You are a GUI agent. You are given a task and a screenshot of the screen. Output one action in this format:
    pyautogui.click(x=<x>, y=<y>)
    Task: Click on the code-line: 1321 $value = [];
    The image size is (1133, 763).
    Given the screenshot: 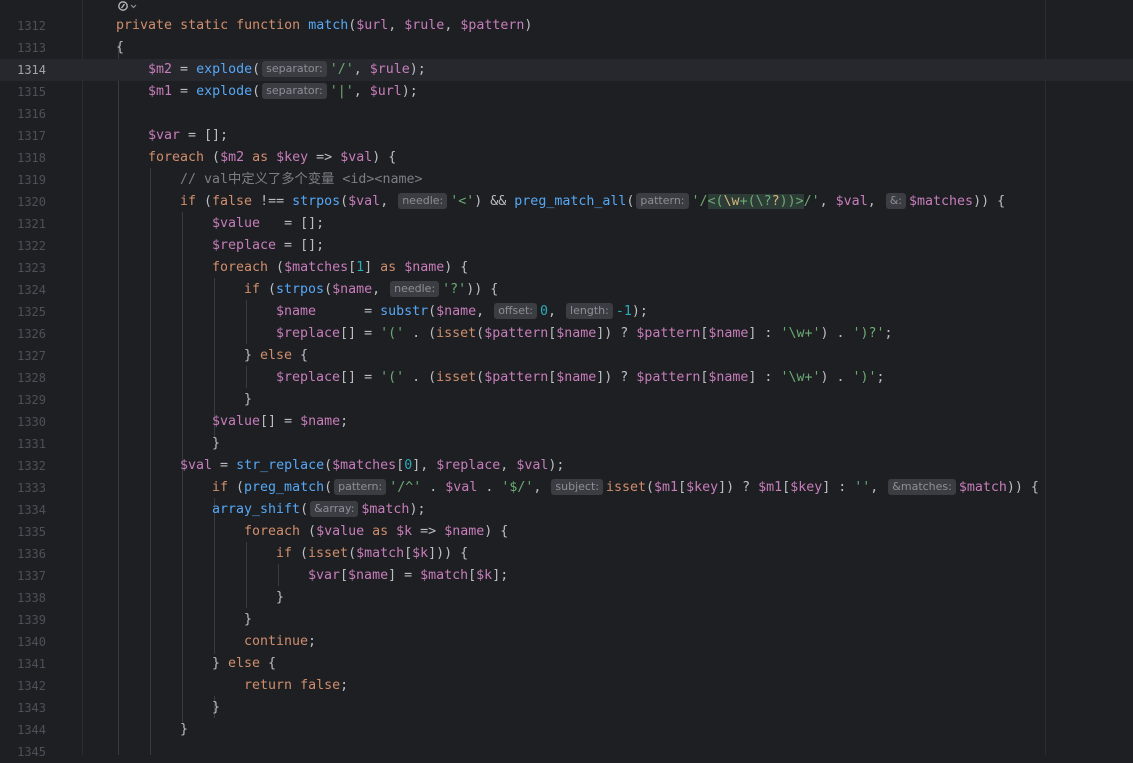 What is the action you would take?
    pyautogui.click(x=566, y=224)
    